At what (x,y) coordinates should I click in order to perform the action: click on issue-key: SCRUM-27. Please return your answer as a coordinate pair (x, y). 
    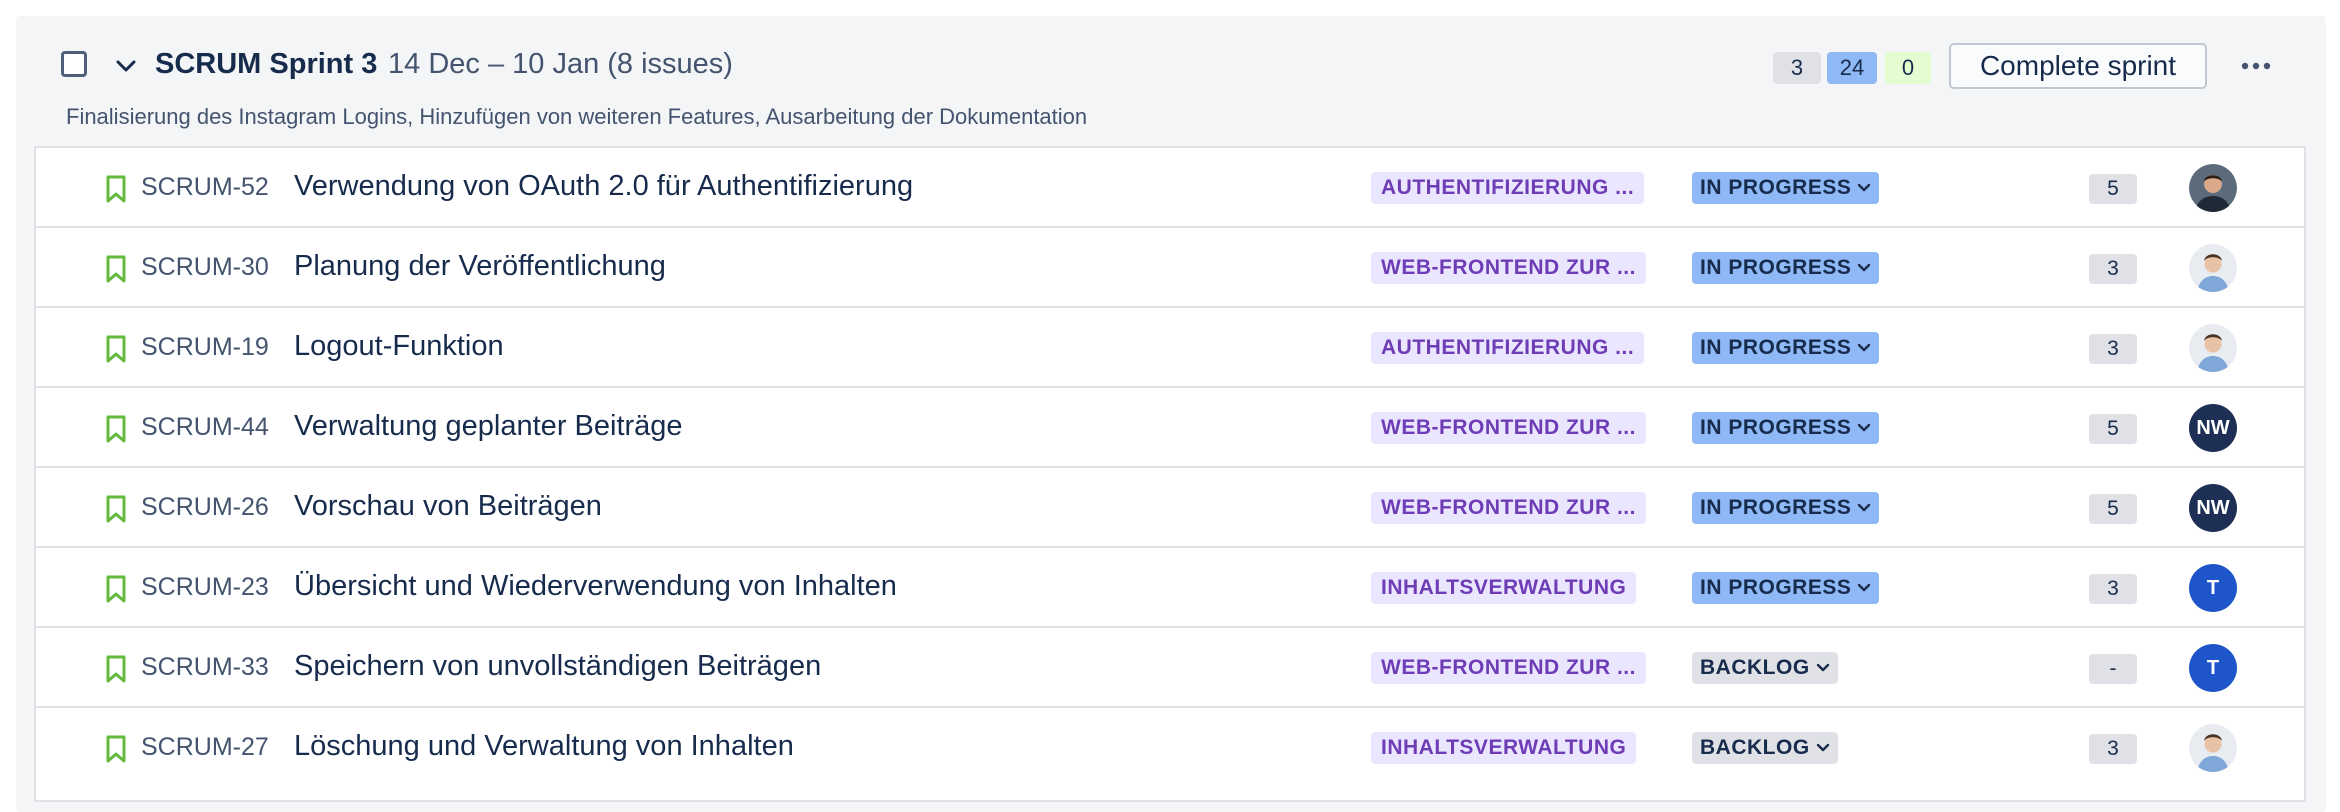
    Looking at the image, I should click on (205, 747).